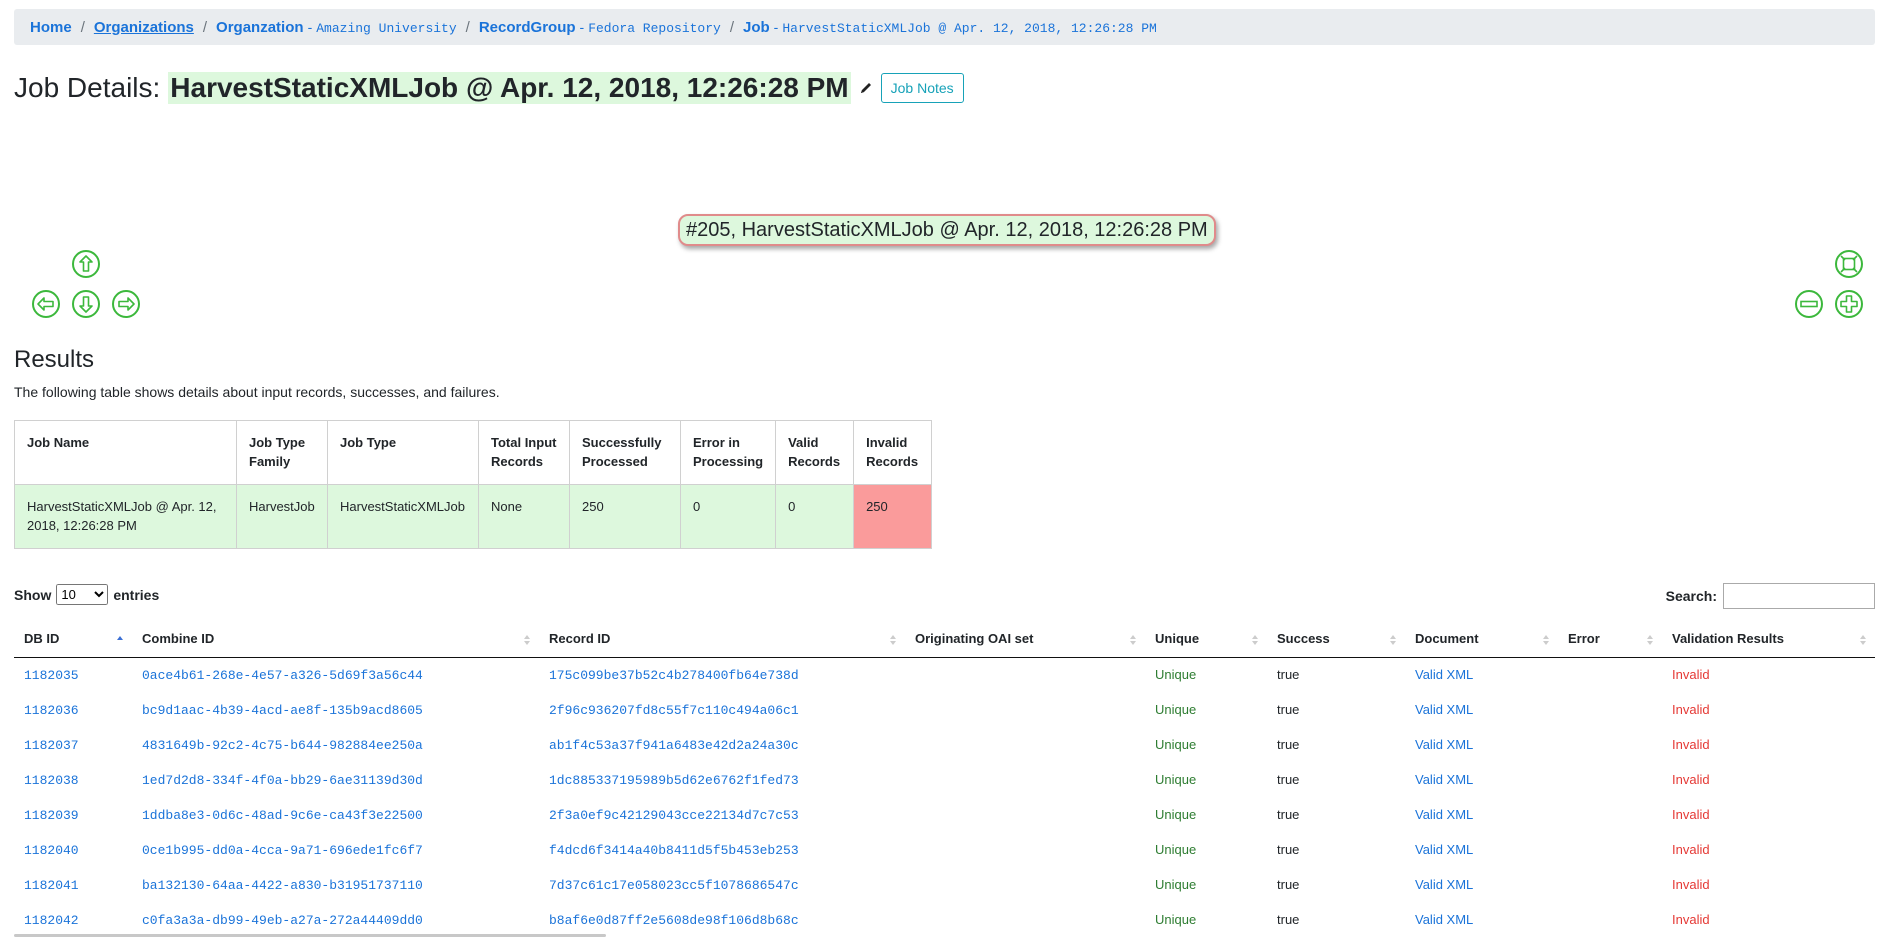  Describe the element at coordinates (674, 710) in the screenshot. I see `record-id-link: 2f96c936207fd8c55f7c110c494a06c1` at that location.